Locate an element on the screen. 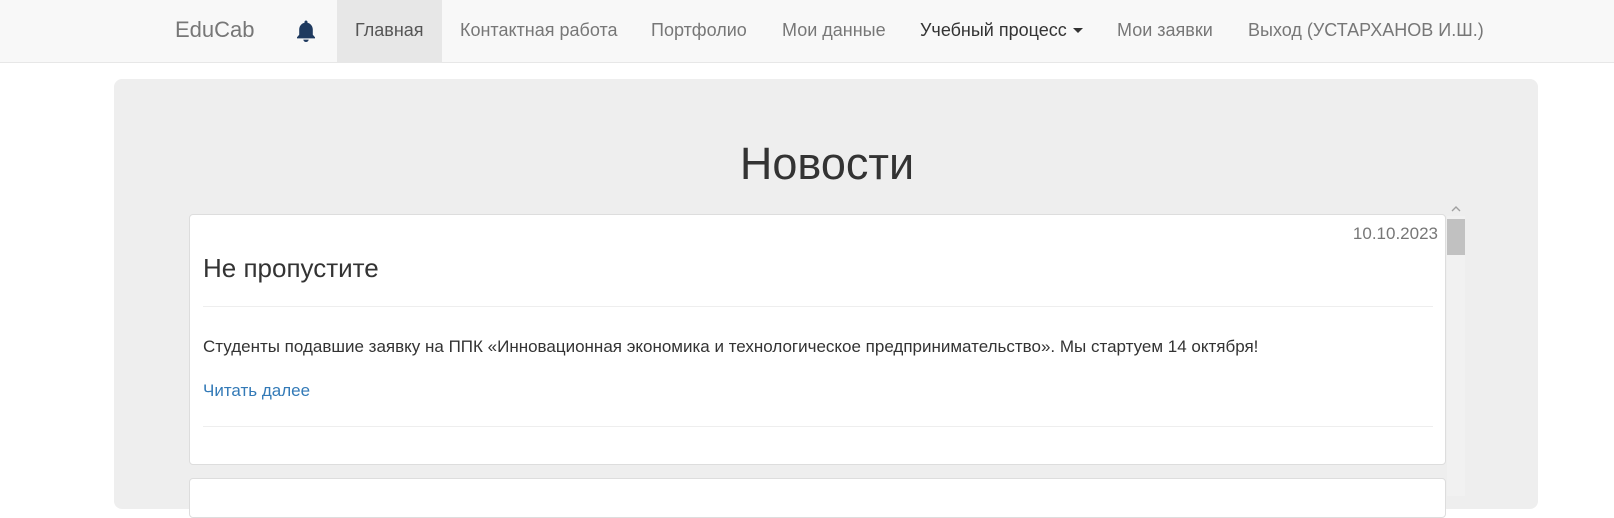 The image size is (1614, 518). bell-icon is located at coordinates (306, 31).